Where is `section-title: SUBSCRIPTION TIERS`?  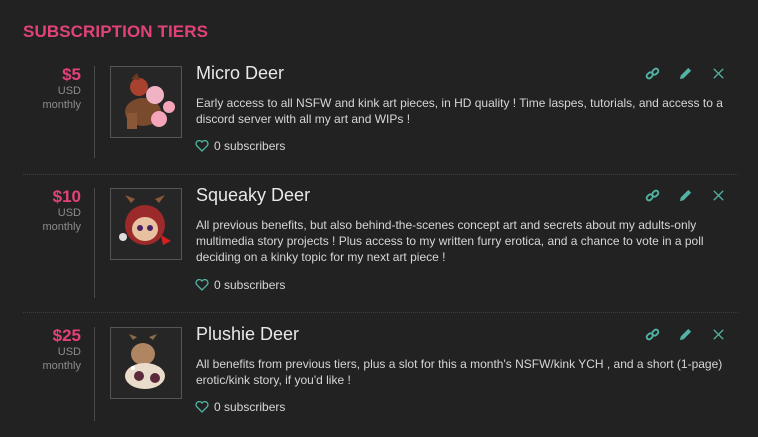
section-title: SUBSCRIPTION TIERS is located at coordinates (116, 31).